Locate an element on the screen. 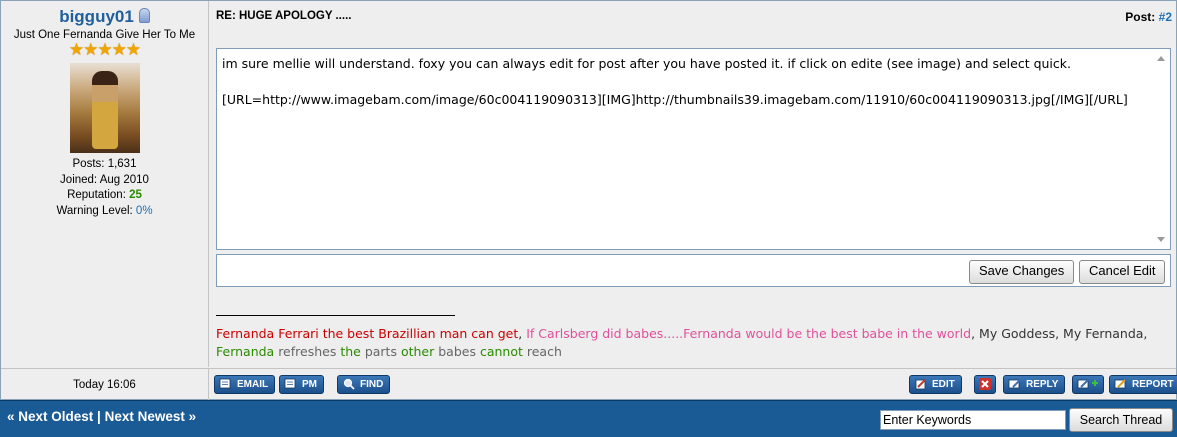  save-changes-button: Save Changes is located at coordinates (1022, 272).